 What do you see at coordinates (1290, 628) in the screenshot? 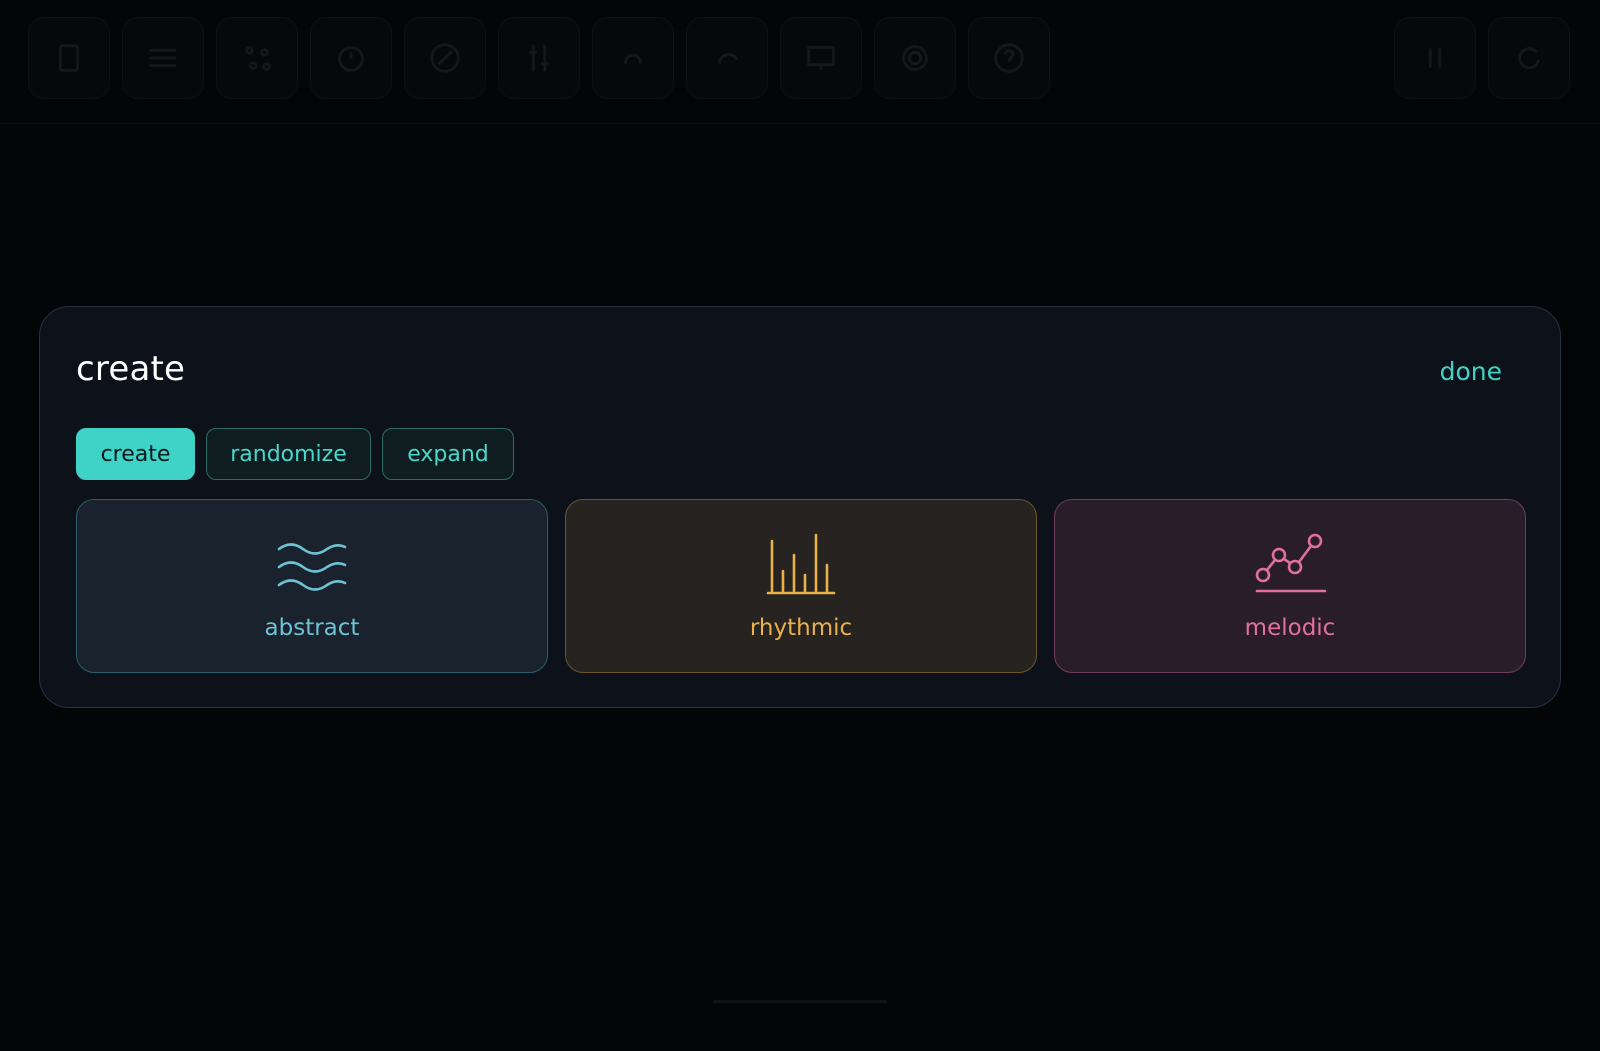
I see `melodic-label: melodic` at bounding box center [1290, 628].